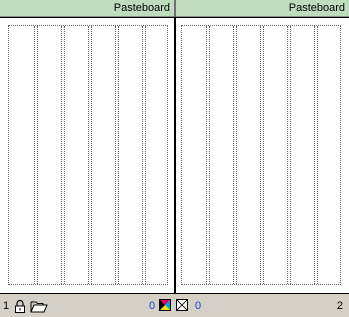 The height and width of the screenshot is (317, 349). Describe the element at coordinates (6, 306) in the screenshot. I see `page-number-left: 1` at that location.